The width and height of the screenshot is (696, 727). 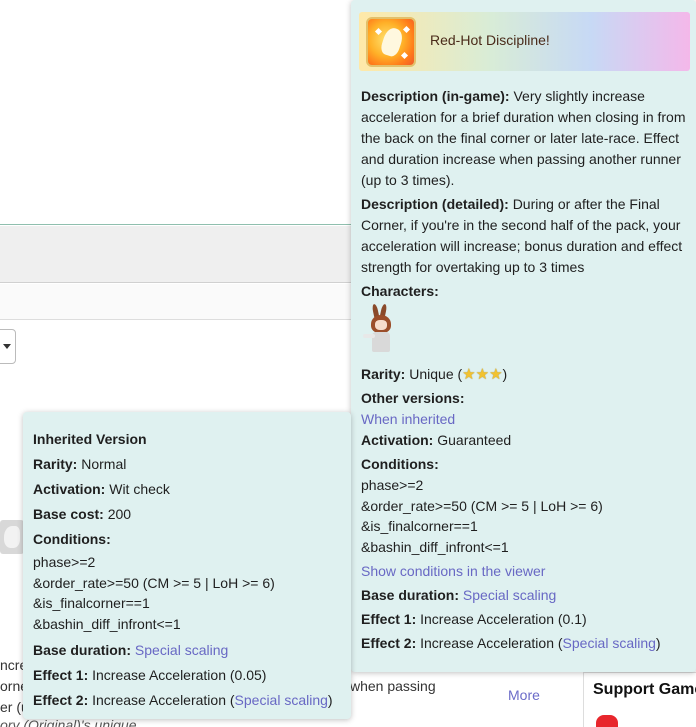 I want to click on inherited-base-duration-row: Base duration: Special scaling, so click(x=187, y=650).